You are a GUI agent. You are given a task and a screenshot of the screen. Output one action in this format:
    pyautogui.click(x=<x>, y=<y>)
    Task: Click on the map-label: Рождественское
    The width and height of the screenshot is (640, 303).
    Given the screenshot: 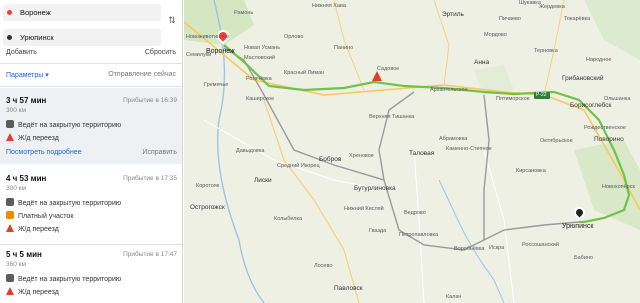 What is the action you would take?
    pyautogui.click(x=605, y=128)
    